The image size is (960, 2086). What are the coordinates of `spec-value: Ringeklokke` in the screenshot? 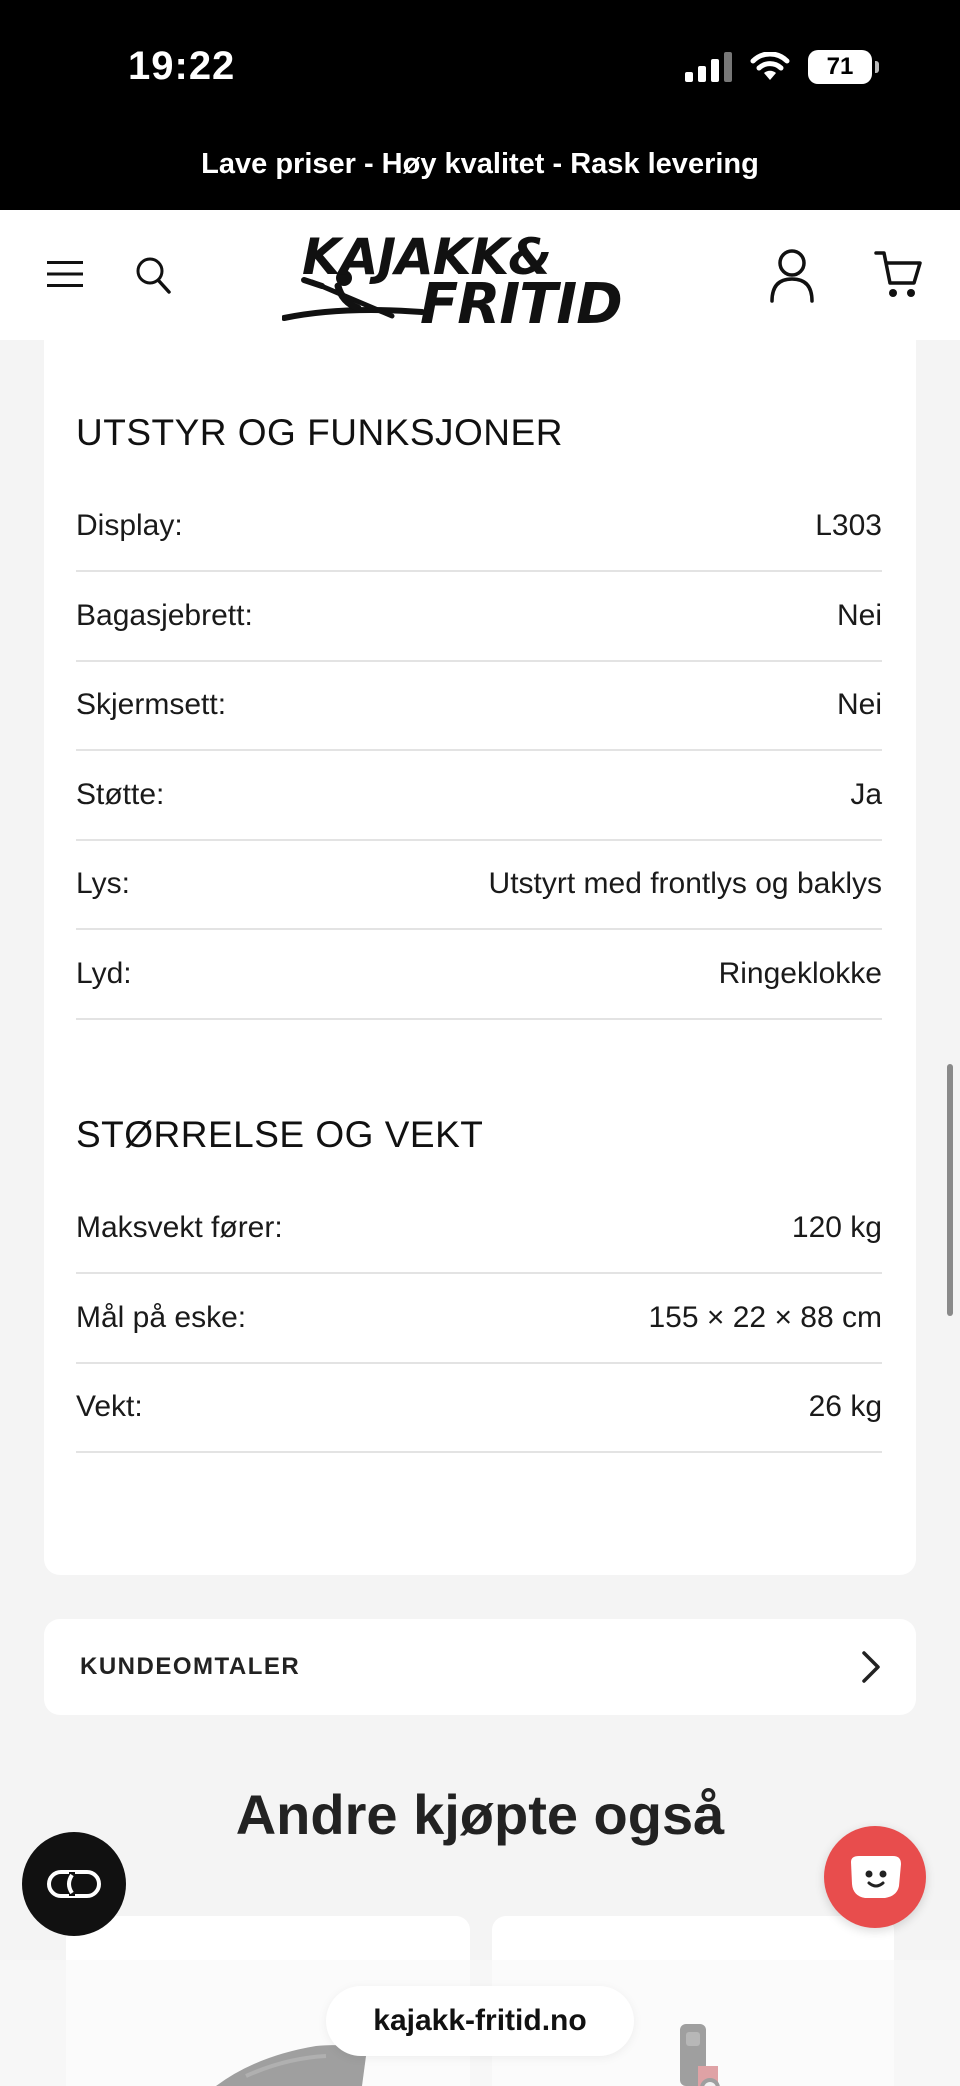 It's located at (800, 973).